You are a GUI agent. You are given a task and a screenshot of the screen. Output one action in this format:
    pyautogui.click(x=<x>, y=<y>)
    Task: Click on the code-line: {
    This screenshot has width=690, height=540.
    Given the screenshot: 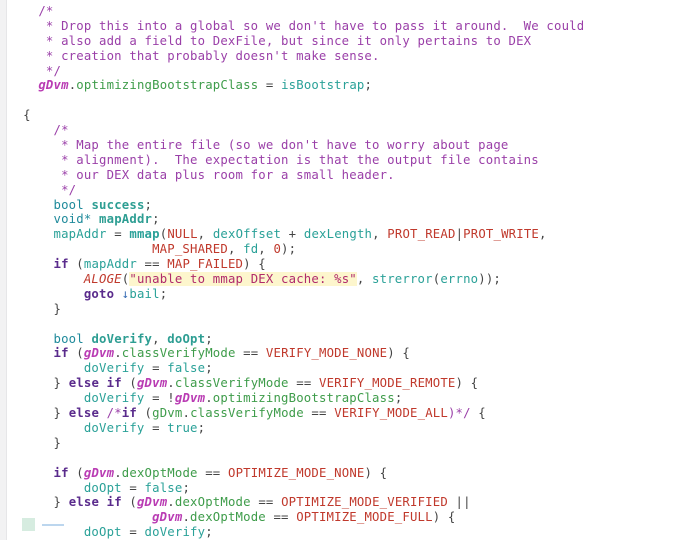 What is the action you would take?
    pyautogui.click(x=349, y=115)
    